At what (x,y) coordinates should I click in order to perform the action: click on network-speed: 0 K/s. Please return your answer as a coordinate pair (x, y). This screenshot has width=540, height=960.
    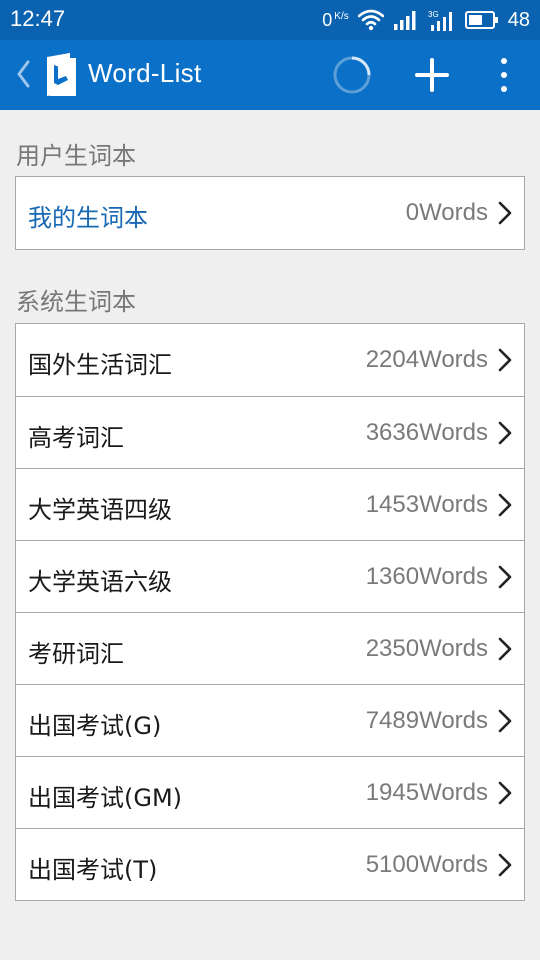
    Looking at the image, I should click on (335, 20).